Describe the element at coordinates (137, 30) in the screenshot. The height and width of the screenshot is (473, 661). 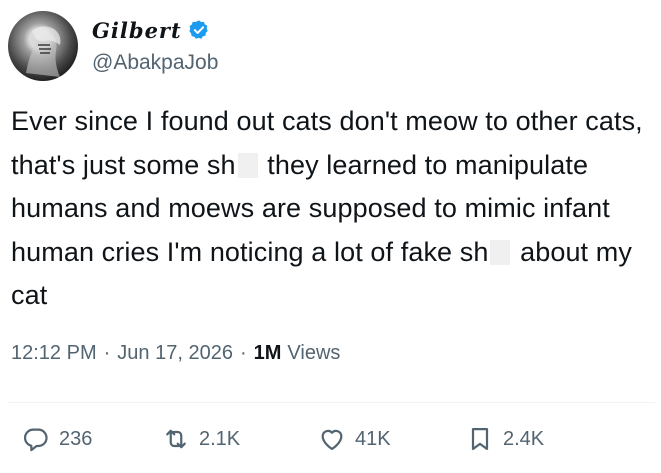
I see `display-name: Gilbert` at that location.